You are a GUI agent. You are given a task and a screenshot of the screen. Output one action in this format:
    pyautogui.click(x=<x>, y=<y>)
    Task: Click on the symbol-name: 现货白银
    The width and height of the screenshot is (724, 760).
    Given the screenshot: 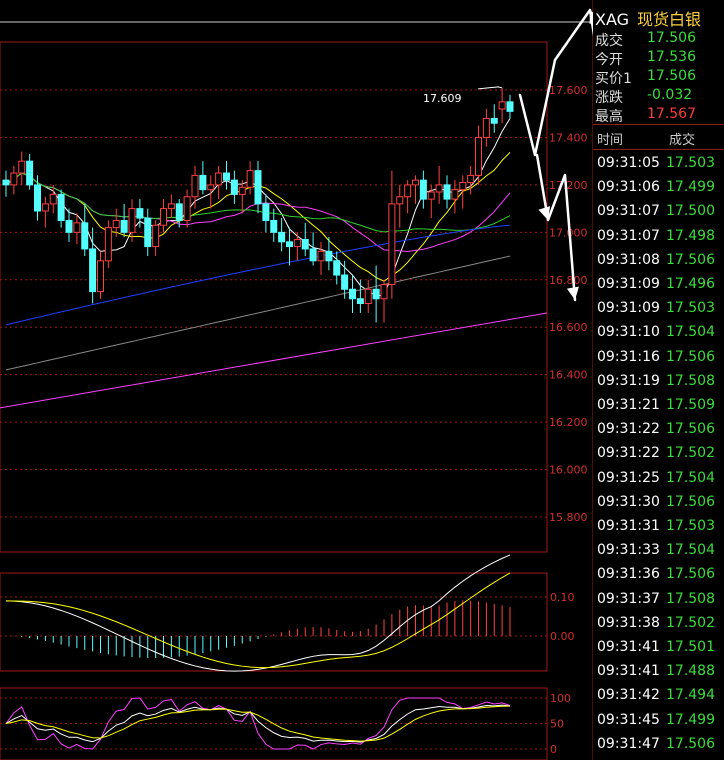 What is the action you would take?
    pyautogui.click(x=669, y=19)
    